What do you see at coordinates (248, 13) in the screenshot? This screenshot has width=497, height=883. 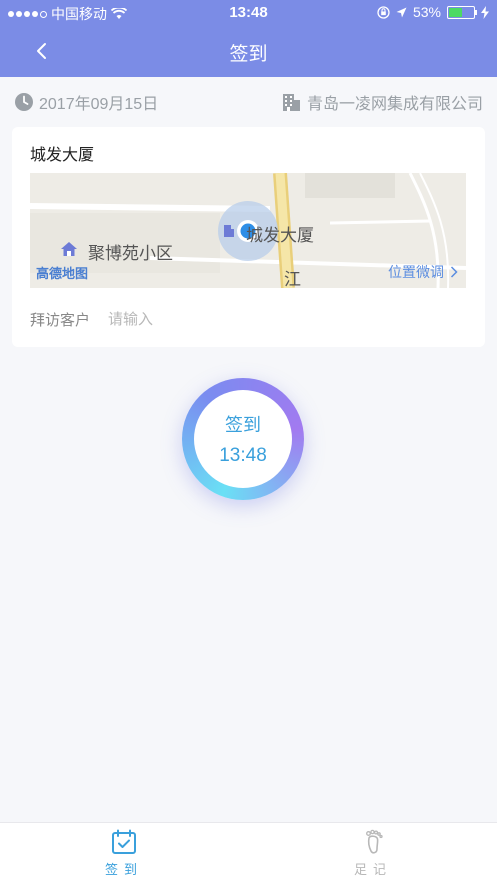 I see `status-bar: 中国移动 13:48 53%` at bounding box center [248, 13].